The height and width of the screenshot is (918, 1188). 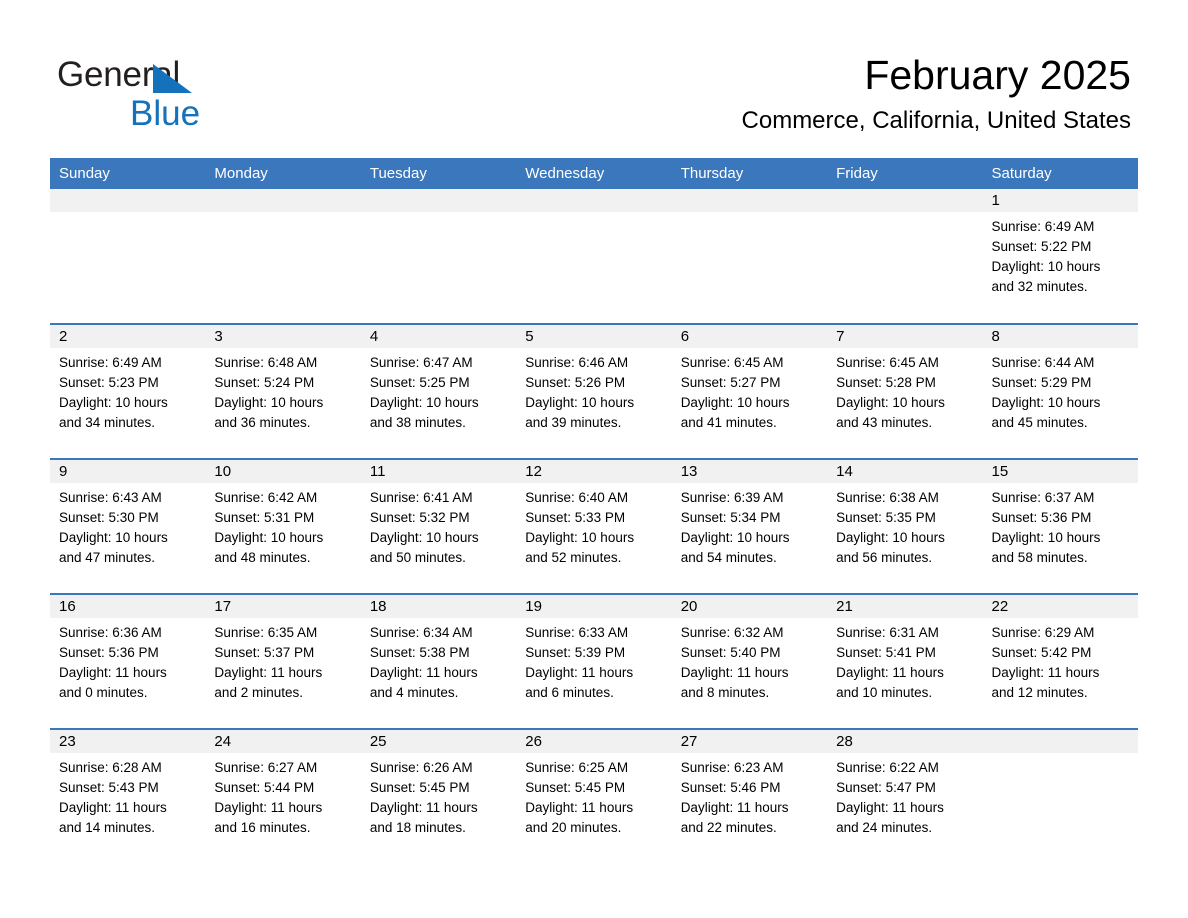 I want to click on sunset-text: Sunset: 5:42 PM, so click(x=1041, y=652).